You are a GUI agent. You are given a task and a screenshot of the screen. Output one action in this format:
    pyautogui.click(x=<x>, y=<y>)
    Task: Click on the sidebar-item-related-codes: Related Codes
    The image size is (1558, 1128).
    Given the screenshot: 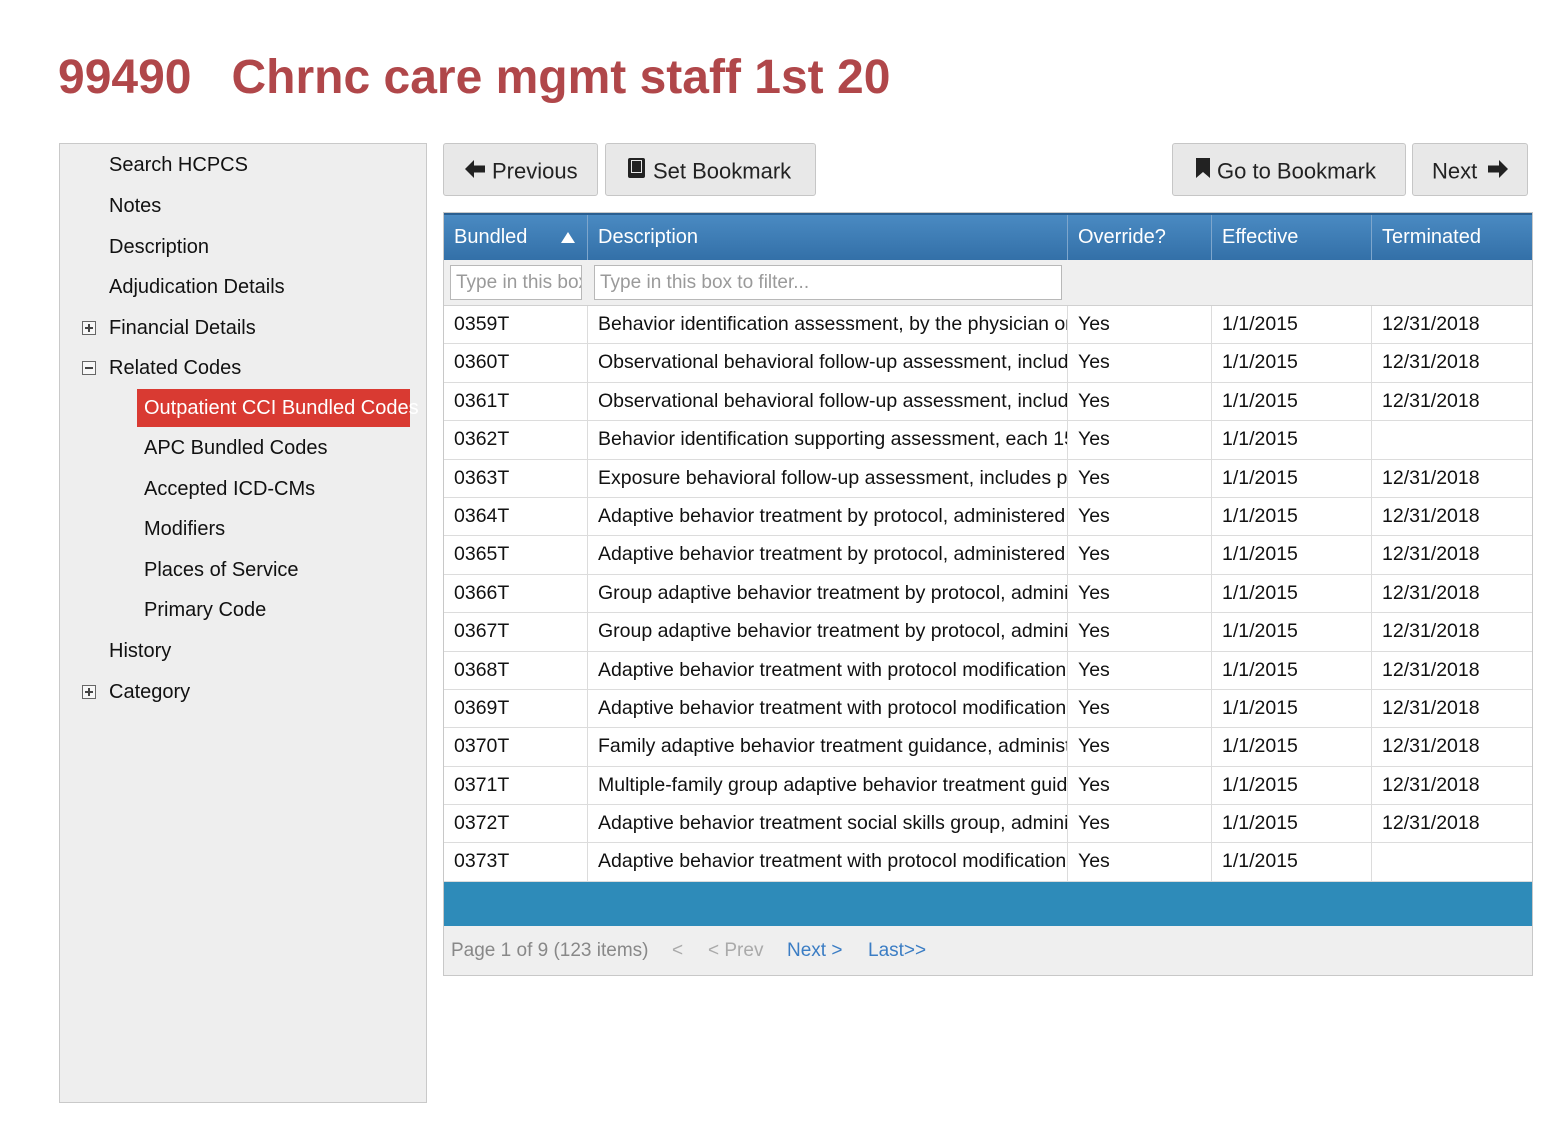 What is the action you would take?
    pyautogui.click(x=240, y=368)
    